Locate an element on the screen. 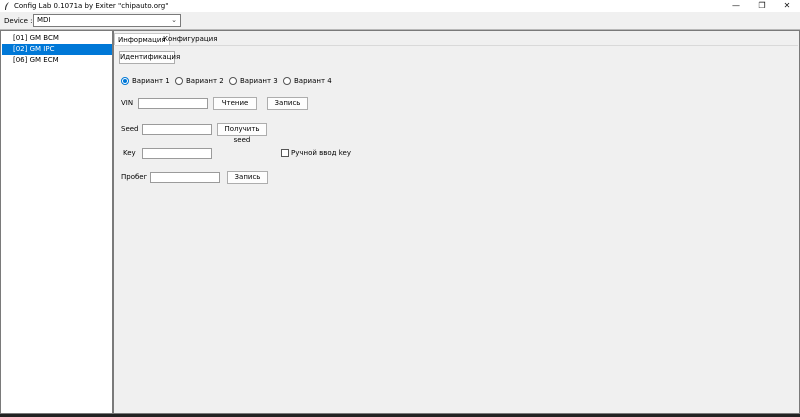 This screenshot has width=800, height=417. mileage-write-button: Запись is located at coordinates (247, 177).